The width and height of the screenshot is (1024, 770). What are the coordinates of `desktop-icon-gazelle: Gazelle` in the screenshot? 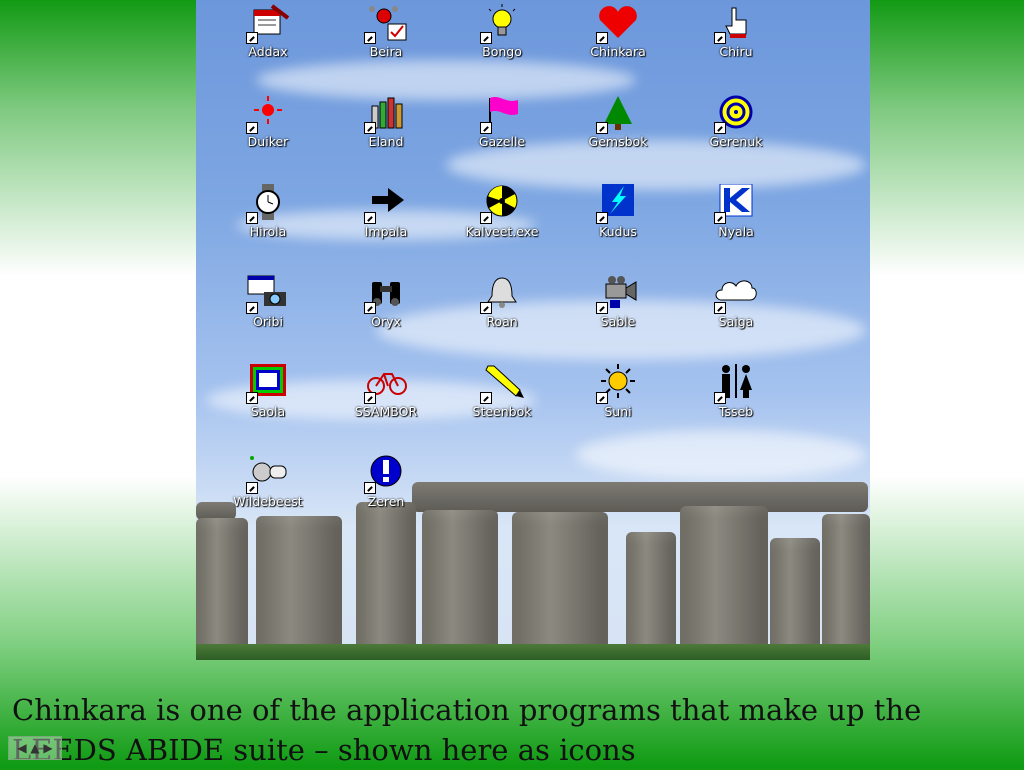 It's located at (502, 121).